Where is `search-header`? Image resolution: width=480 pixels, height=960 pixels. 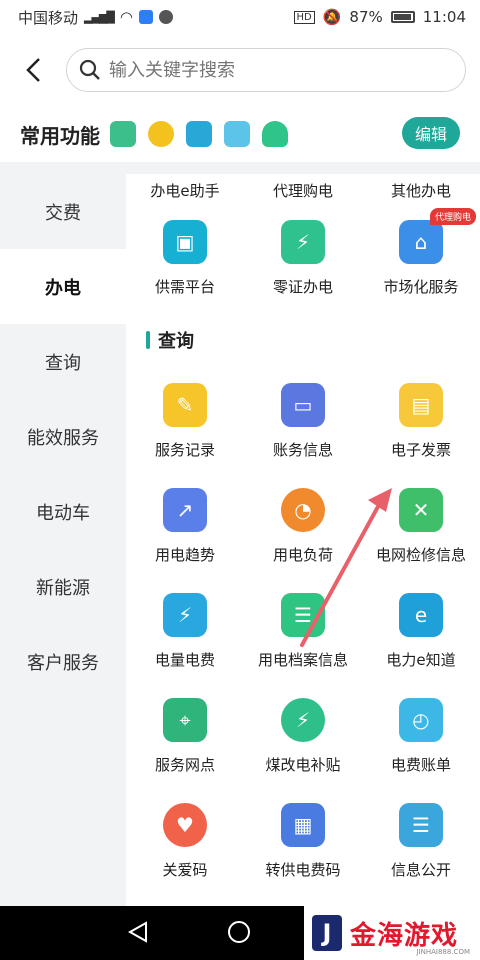
search-header is located at coordinates (240, 70).